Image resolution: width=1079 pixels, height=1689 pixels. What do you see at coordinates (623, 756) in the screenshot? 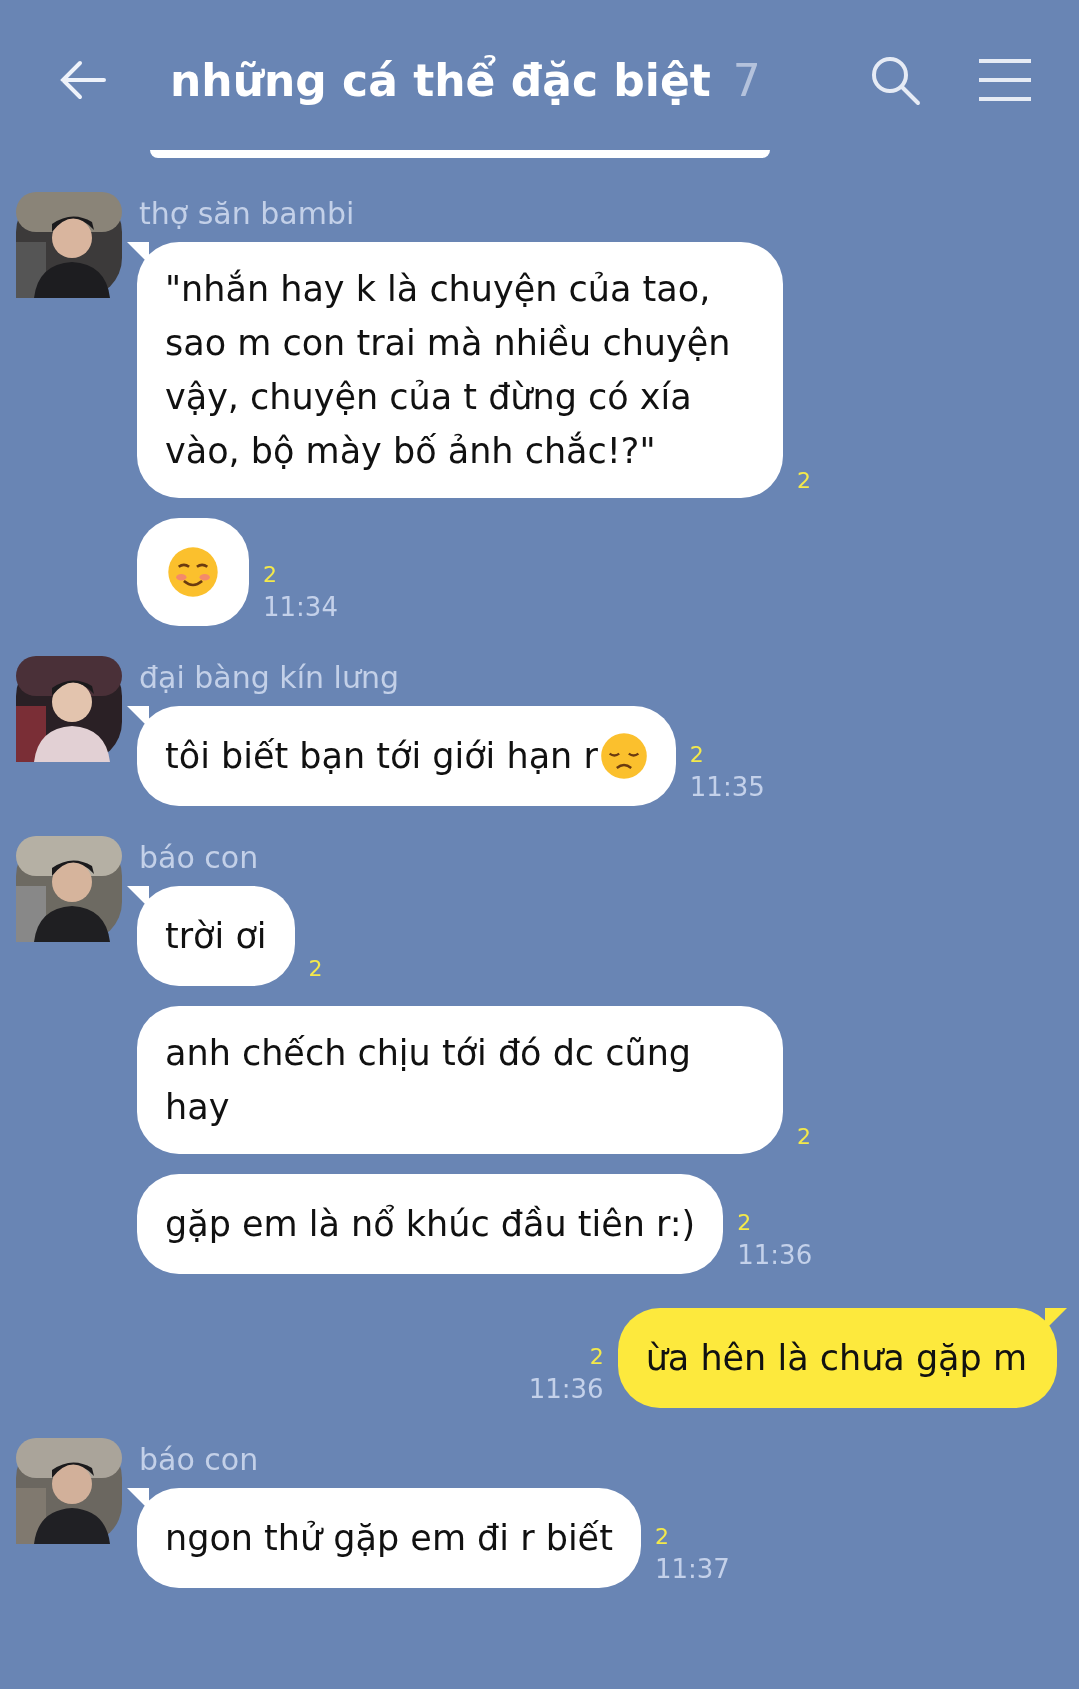
I see `sad-face-icon` at bounding box center [623, 756].